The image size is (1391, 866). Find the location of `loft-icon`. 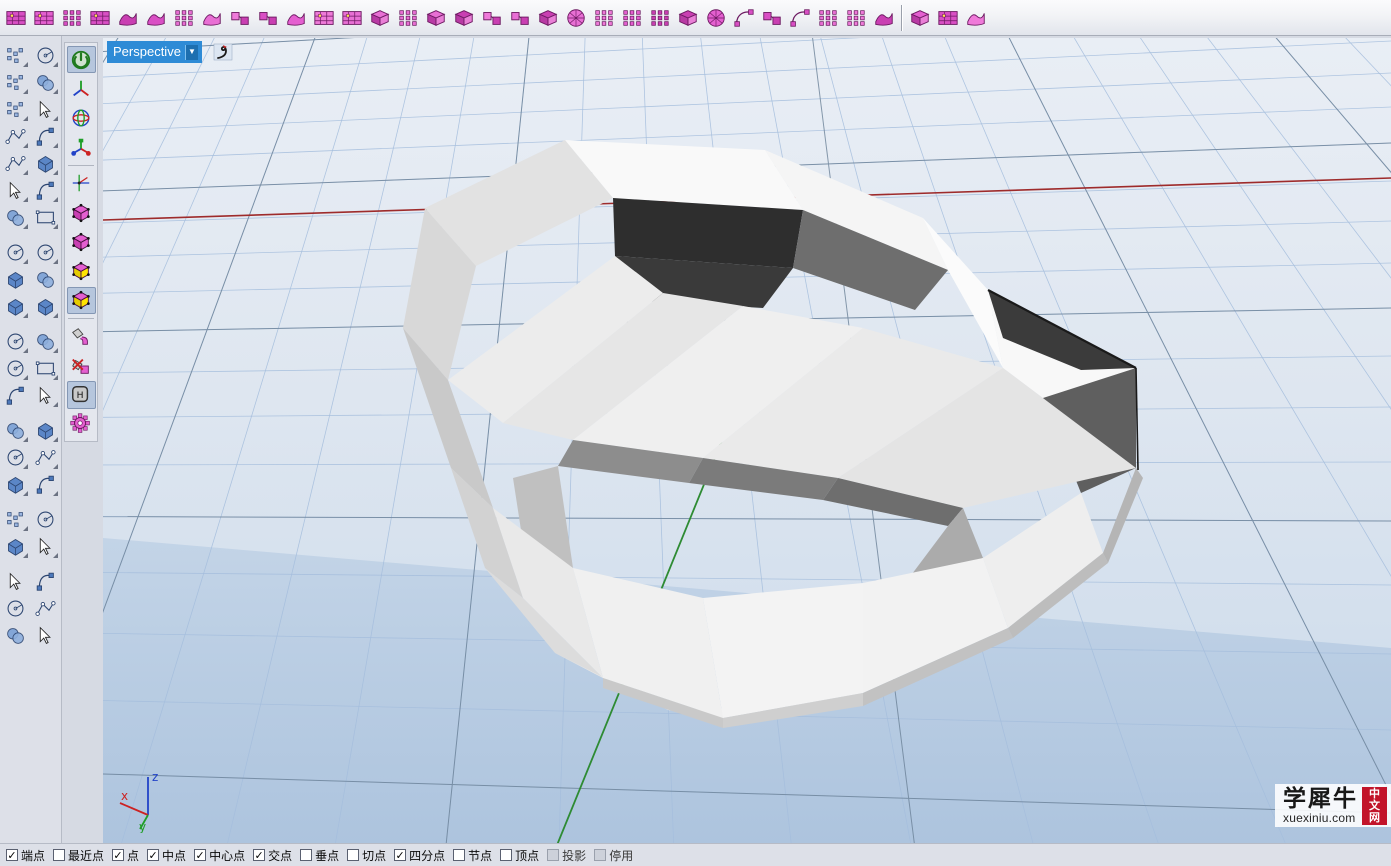

loft-icon is located at coordinates (884, 18).